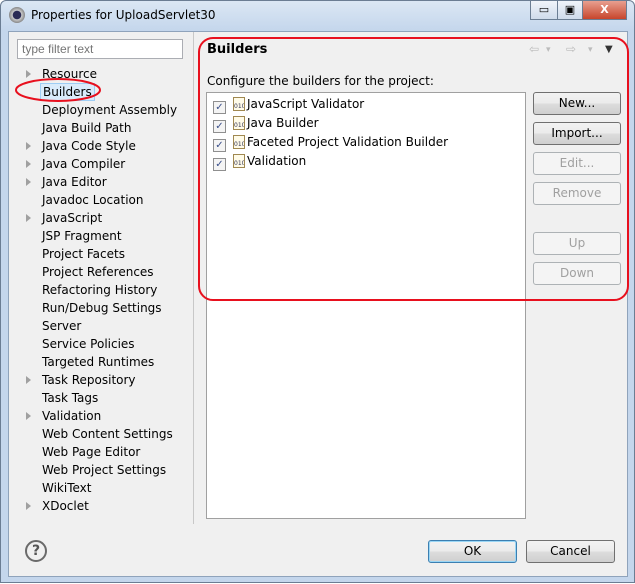 This screenshot has height=584, width=635. I want to click on builders-highlight-ellipse, so click(58, 90).